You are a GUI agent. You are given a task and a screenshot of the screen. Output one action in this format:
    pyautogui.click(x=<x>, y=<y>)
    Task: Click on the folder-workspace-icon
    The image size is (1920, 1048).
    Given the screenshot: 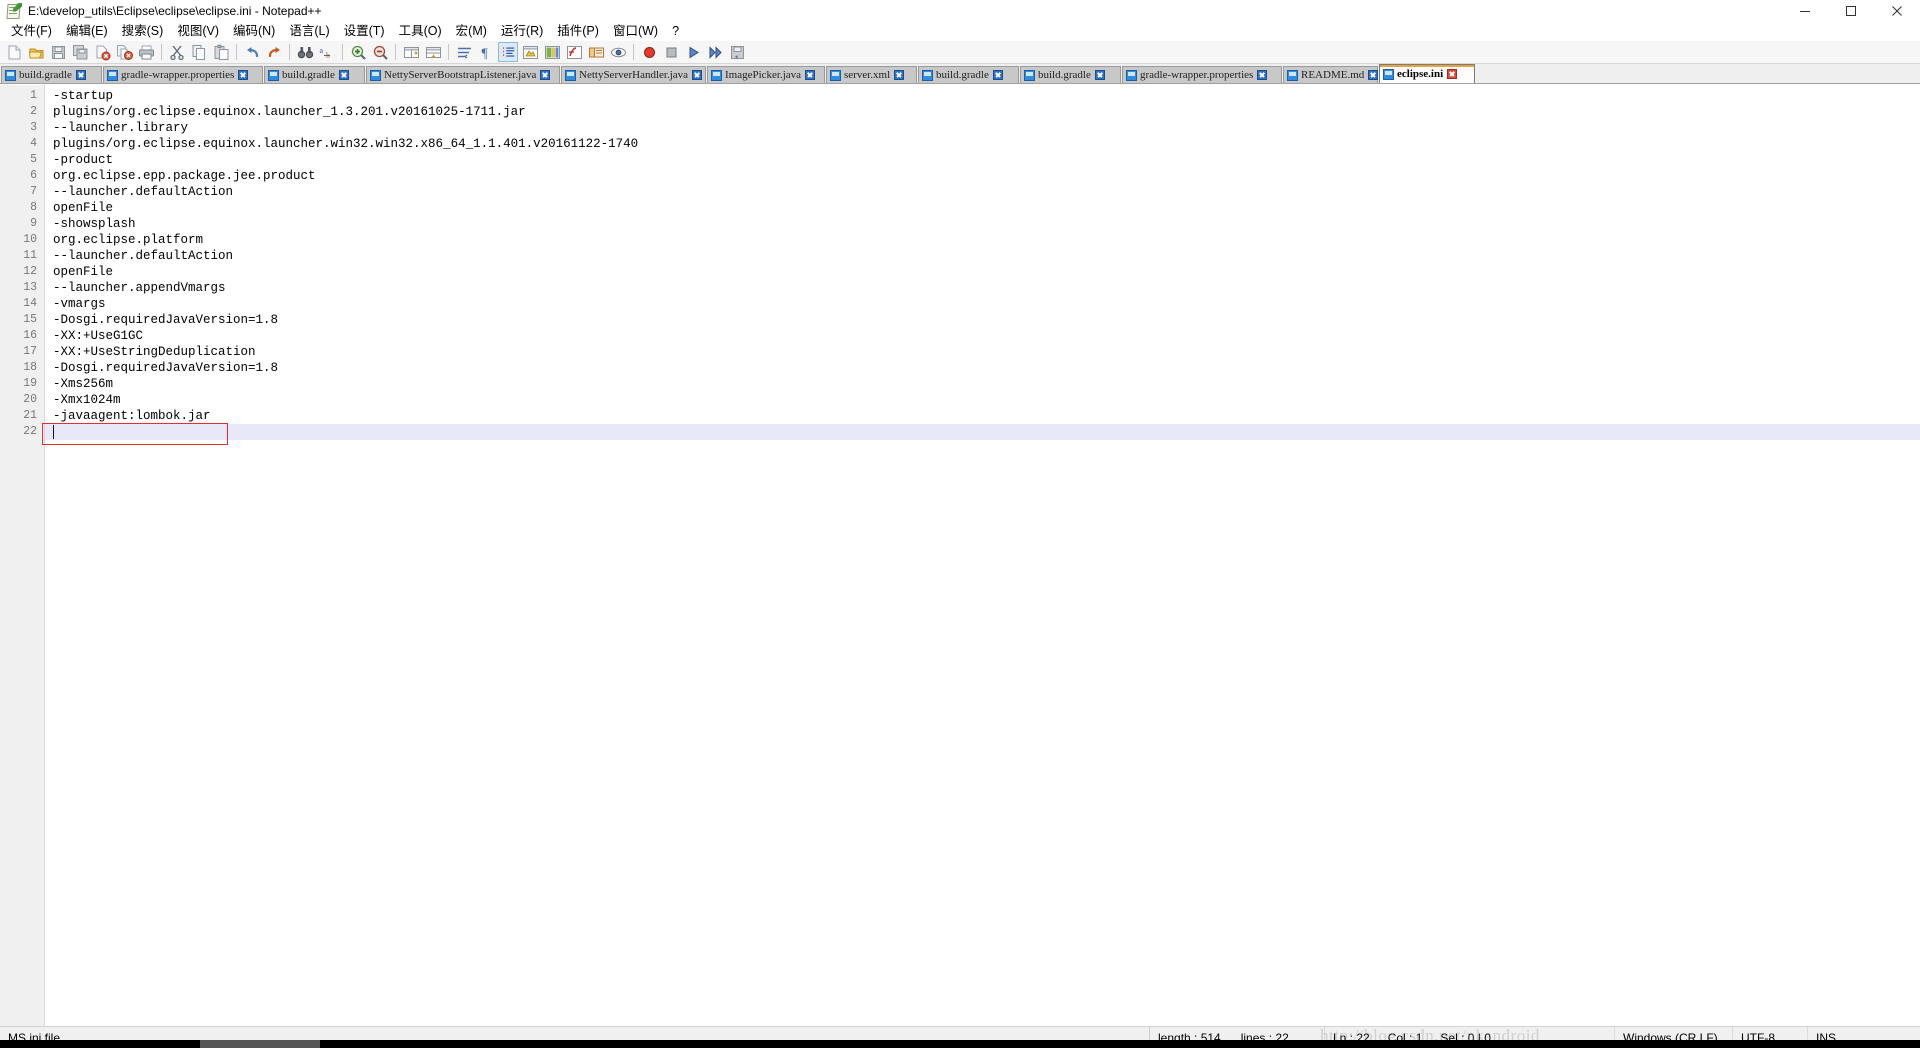 What is the action you would take?
    pyautogui.click(x=596, y=52)
    